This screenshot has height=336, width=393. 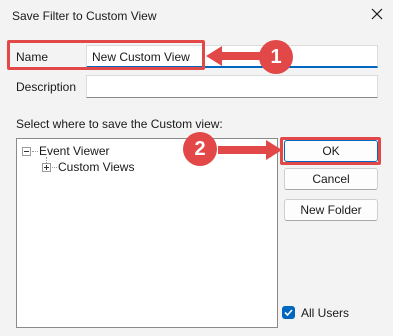 I want to click on all-users-label: All Users, so click(x=325, y=313).